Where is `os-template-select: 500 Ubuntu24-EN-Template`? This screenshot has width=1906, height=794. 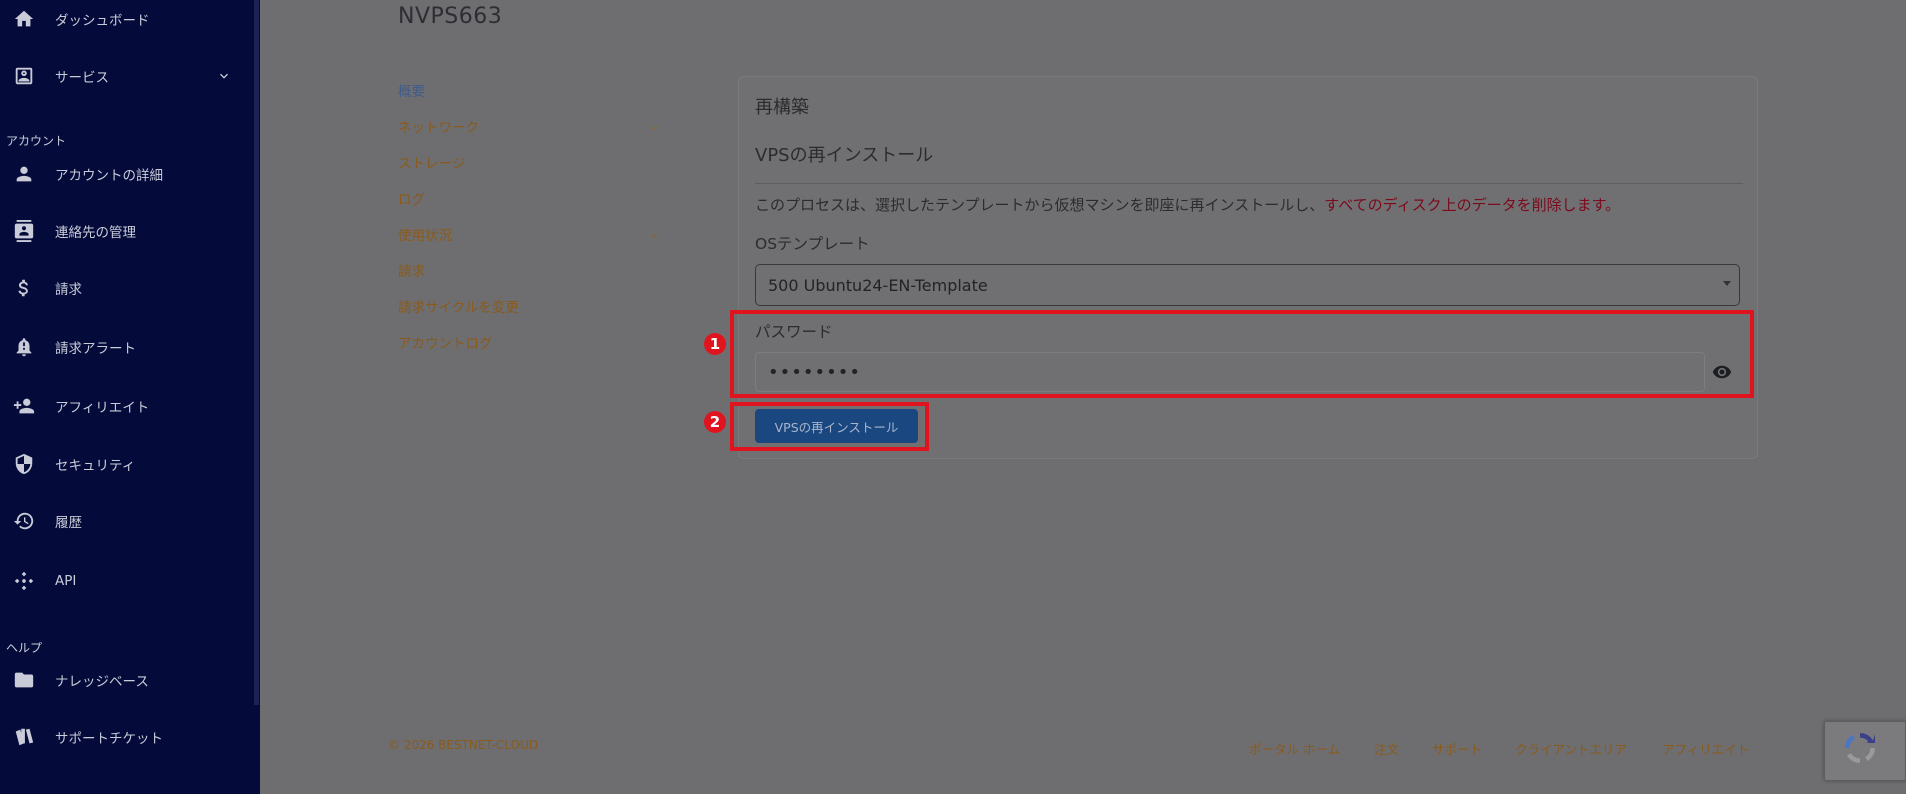 os-template-select: 500 Ubuntu24-EN-Template is located at coordinates (1247, 285).